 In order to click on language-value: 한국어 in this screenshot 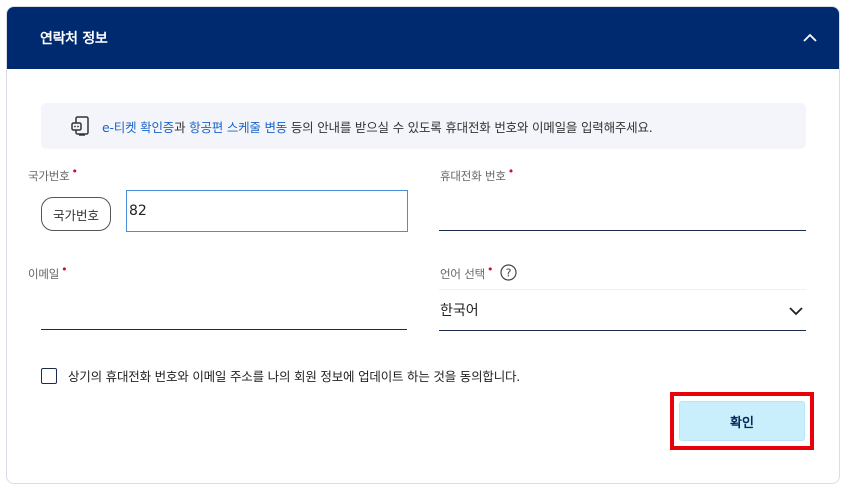, I will do `click(459, 311)`.